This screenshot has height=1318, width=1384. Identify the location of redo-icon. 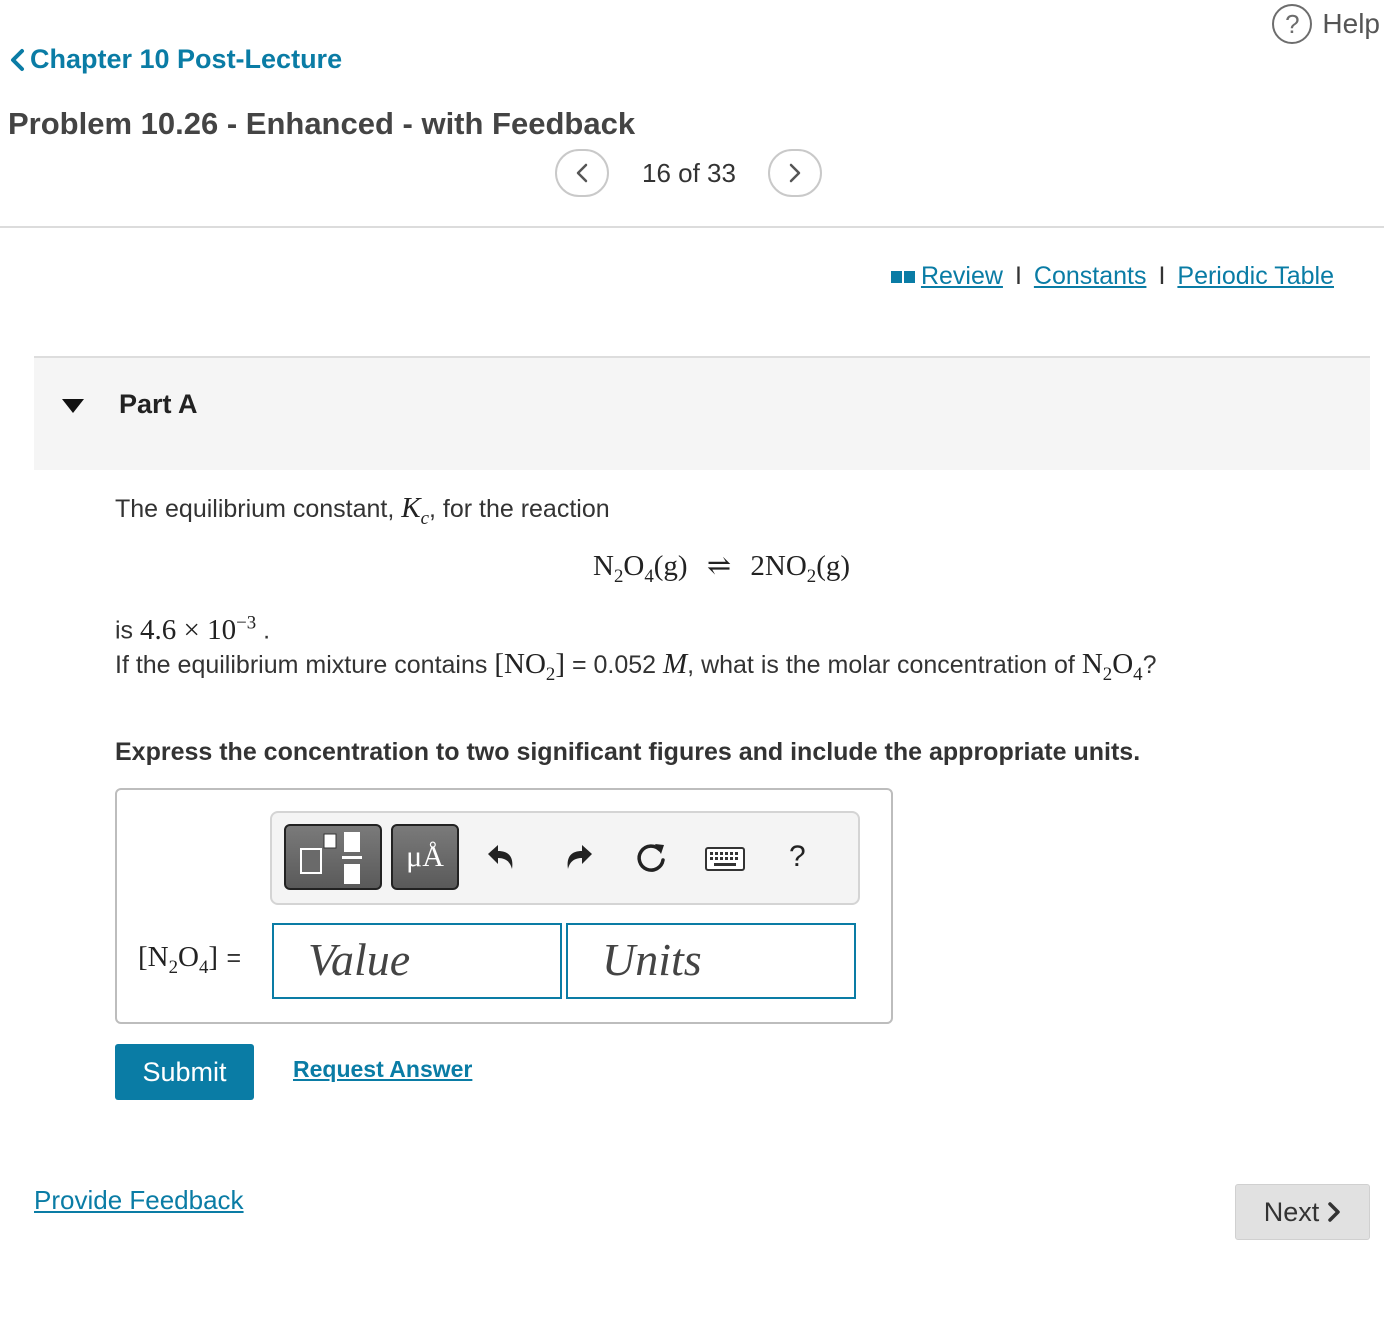
(579, 857).